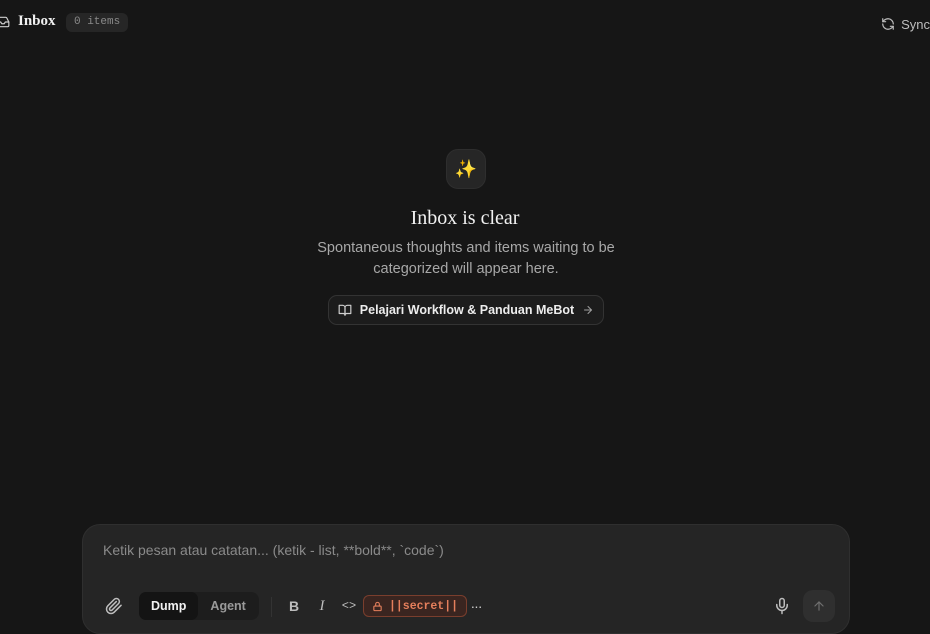 The height and width of the screenshot is (634, 930). What do you see at coordinates (465, 218) in the screenshot?
I see `empty-state-title: Inbox is clear` at bounding box center [465, 218].